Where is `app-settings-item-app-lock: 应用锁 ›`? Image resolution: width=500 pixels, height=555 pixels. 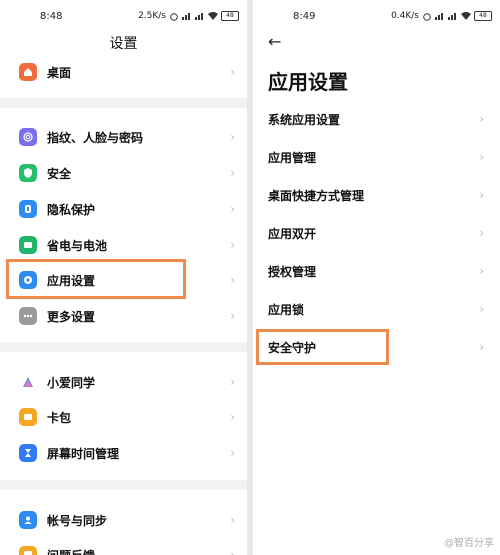
app-settings-item-app-lock: 应用锁 › is located at coordinates (376, 309).